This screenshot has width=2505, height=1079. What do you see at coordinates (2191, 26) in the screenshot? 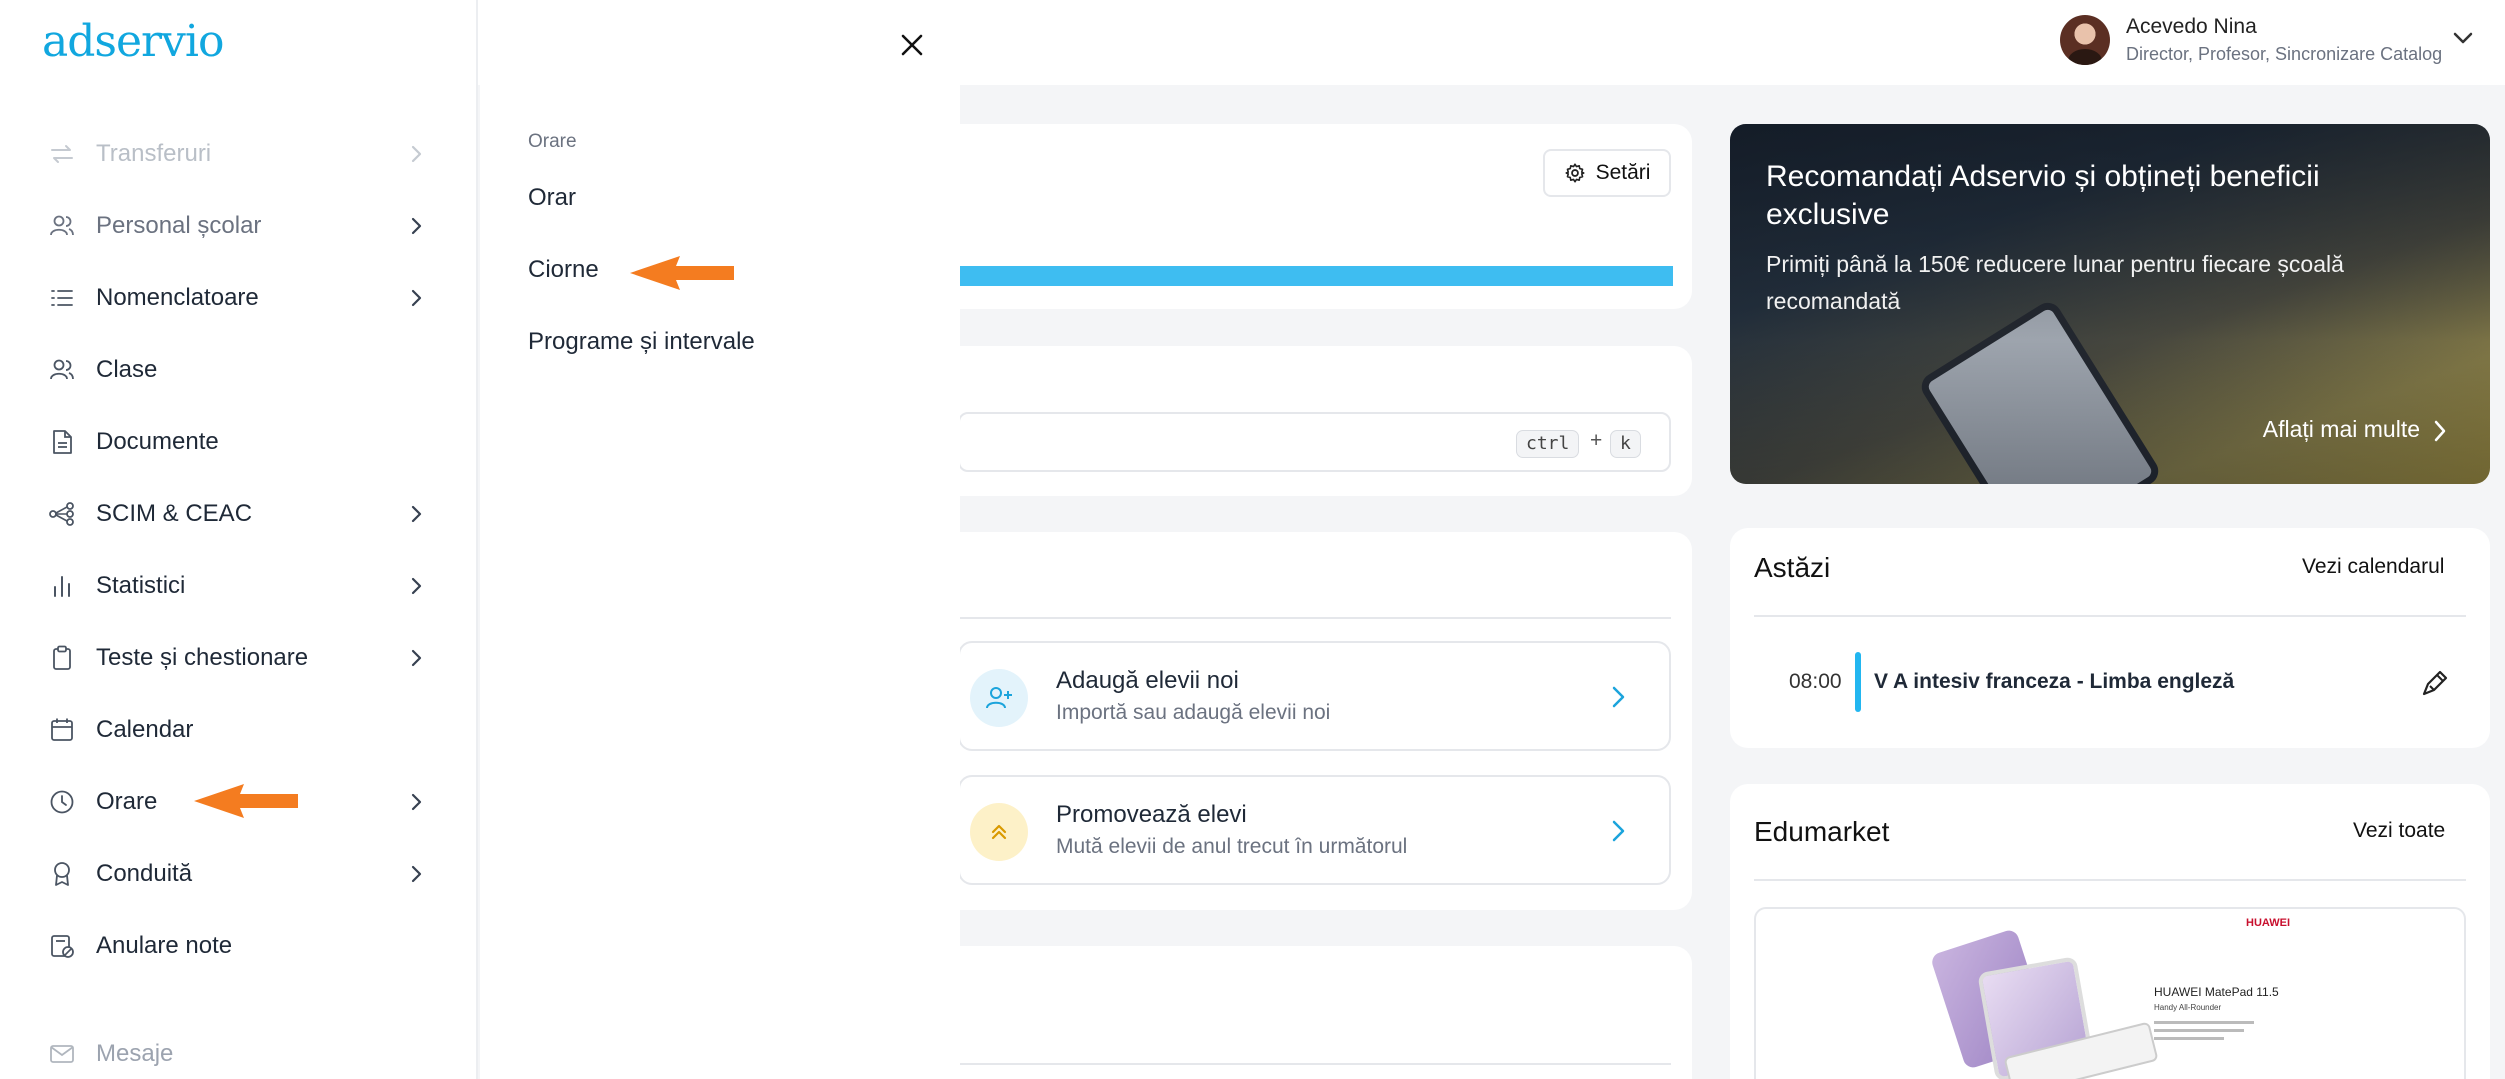
I see `user-name: Acevedo Nina` at bounding box center [2191, 26].